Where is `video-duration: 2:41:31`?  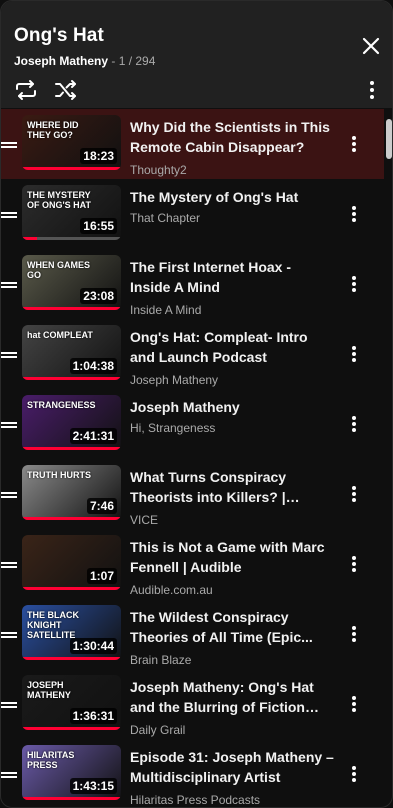 video-duration: 2:41:31 is located at coordinates (93, 436).